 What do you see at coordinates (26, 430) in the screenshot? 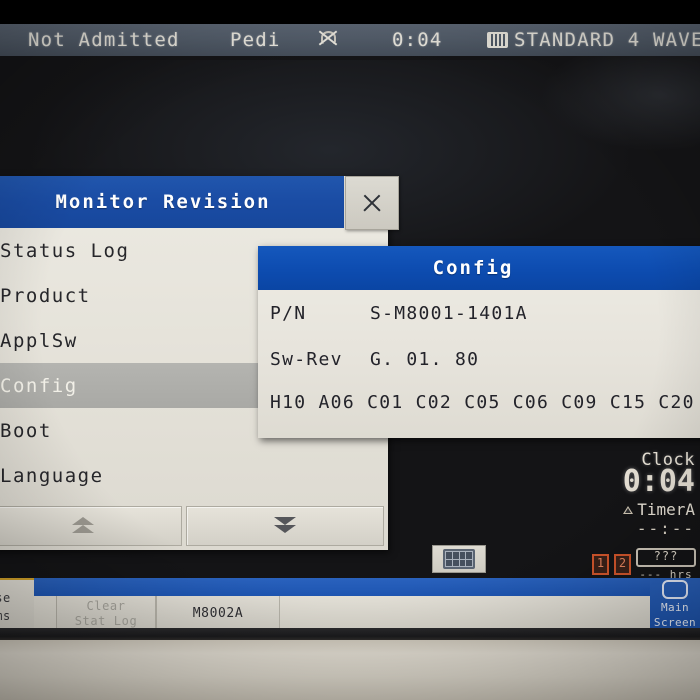
I see `menu-item-label: Boot` at bounding box center [26, 430].